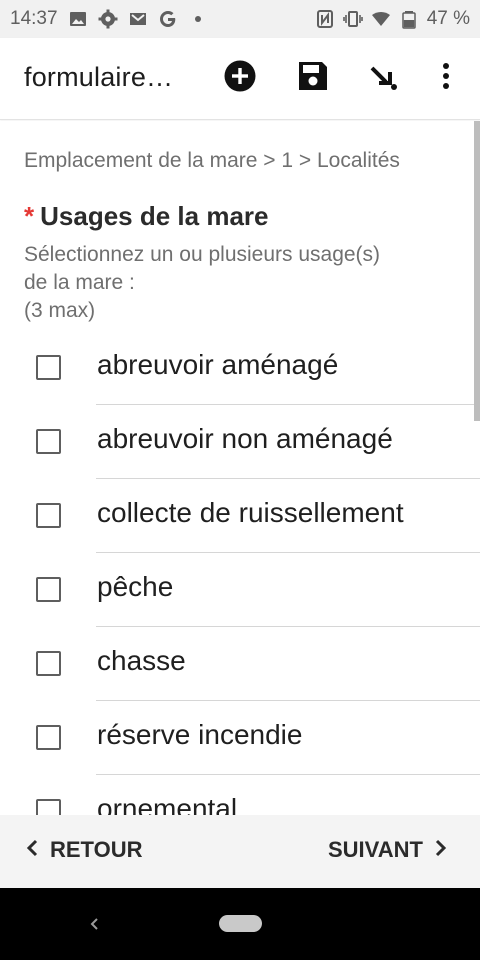  I want to click on system-nav-bar, so click(240, 924).